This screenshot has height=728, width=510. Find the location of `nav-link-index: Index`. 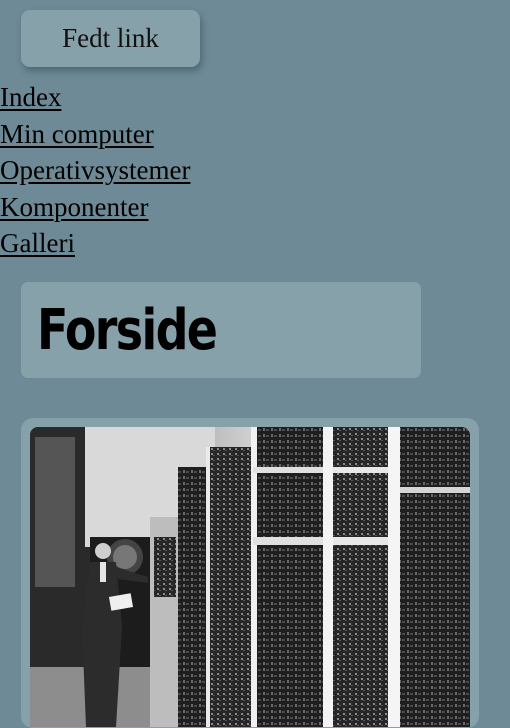

nav-link-index: Index is located at coordinates (95, 97).